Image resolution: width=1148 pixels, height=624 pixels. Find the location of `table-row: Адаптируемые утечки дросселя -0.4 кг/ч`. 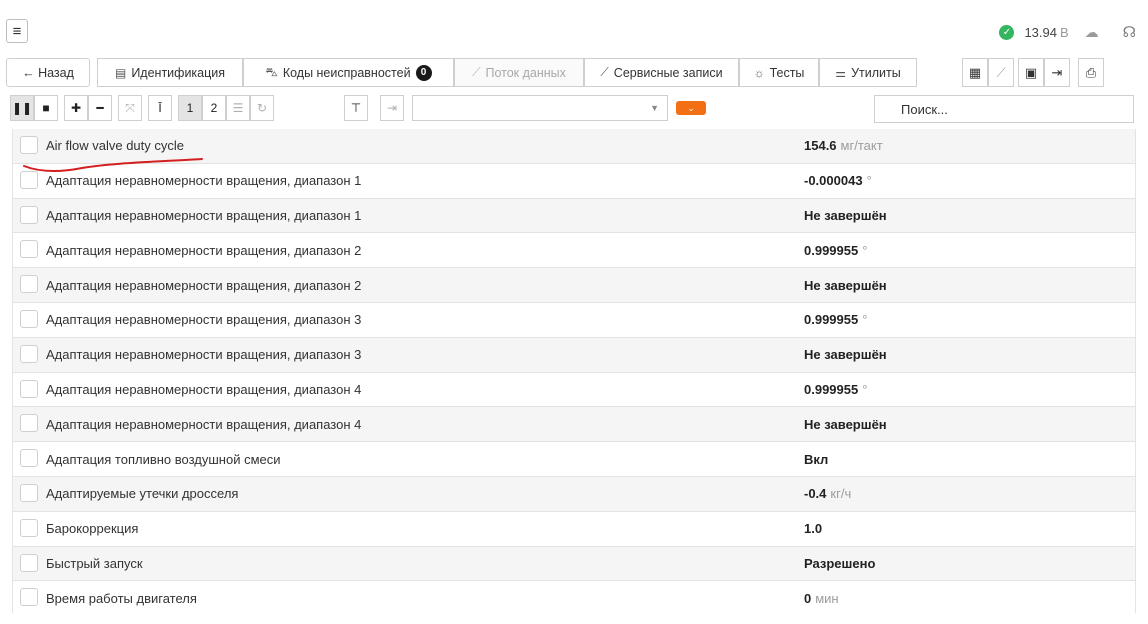

table-row: Адаптируемые утечки дросселя -0.4 кг/ч is located at coordinates (574, 494).